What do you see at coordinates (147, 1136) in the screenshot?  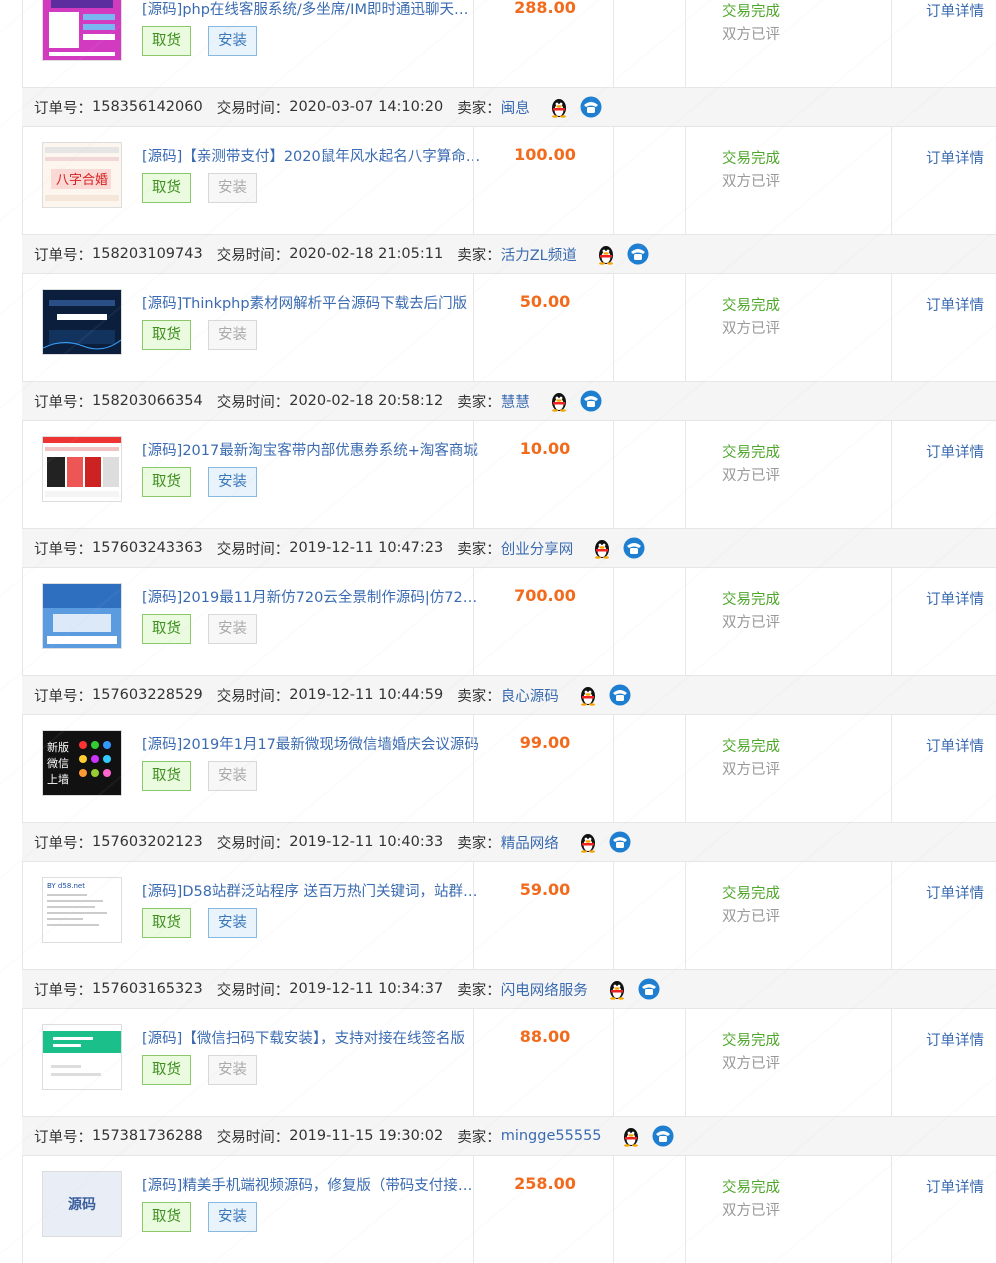 I see `order-number: 157381736288` at bounding box center [147, 1136].